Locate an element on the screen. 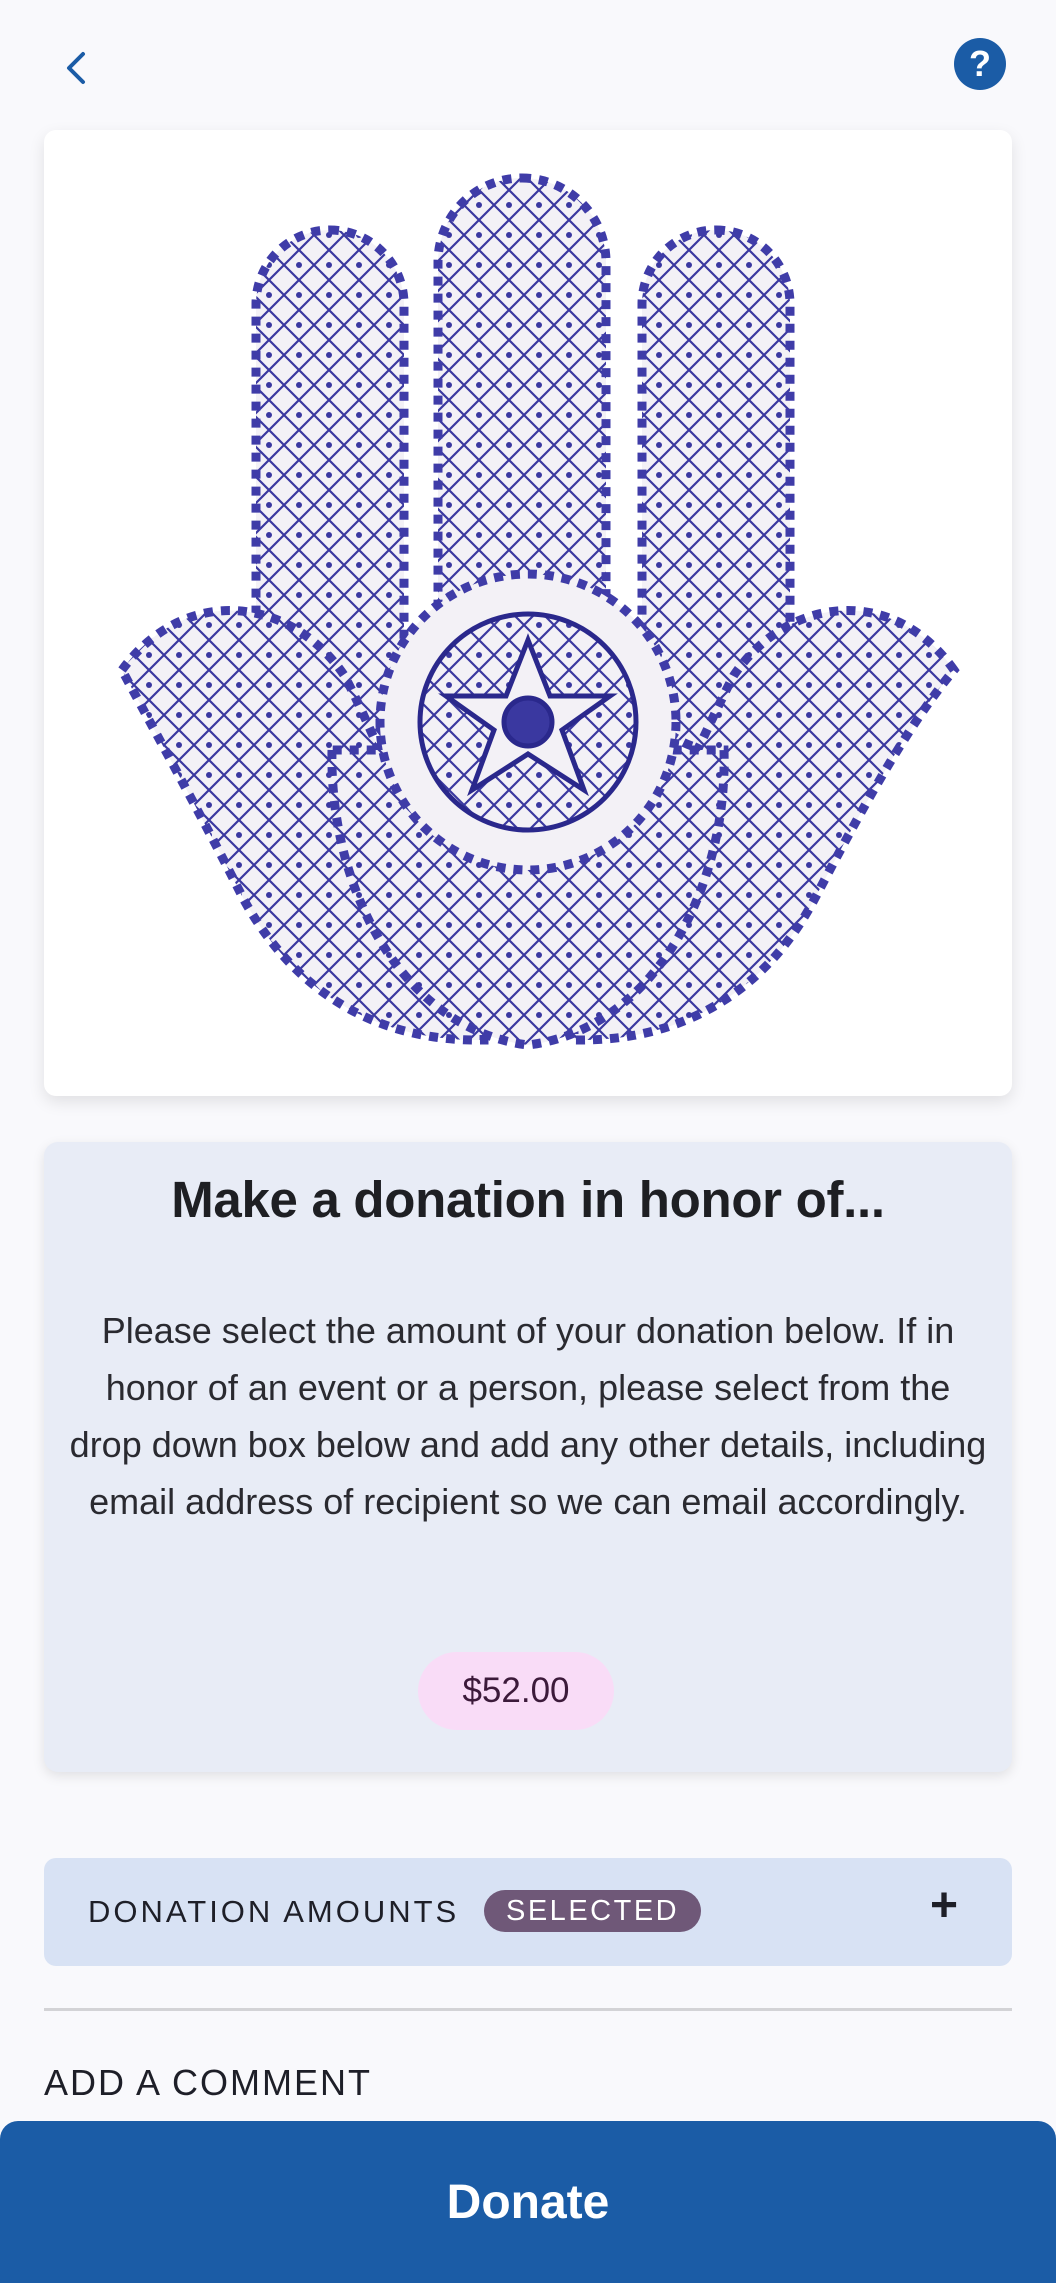 This screenshot has height=2283, width=1056. back-button is located at coordinates (76, 68).